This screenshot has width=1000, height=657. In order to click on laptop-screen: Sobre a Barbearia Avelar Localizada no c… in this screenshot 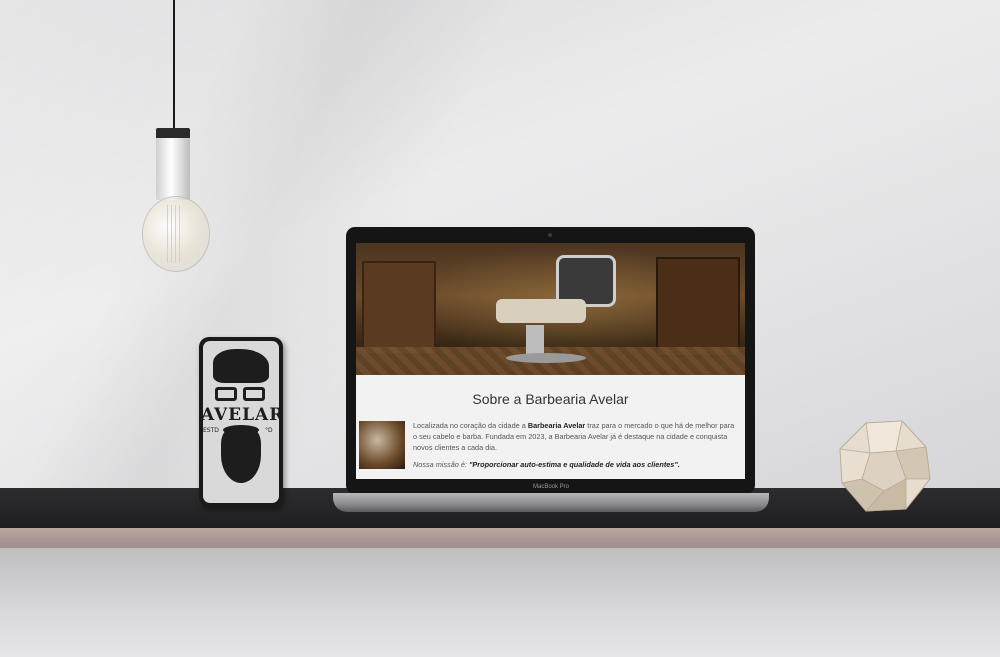, I will do `click(550, 361)`.